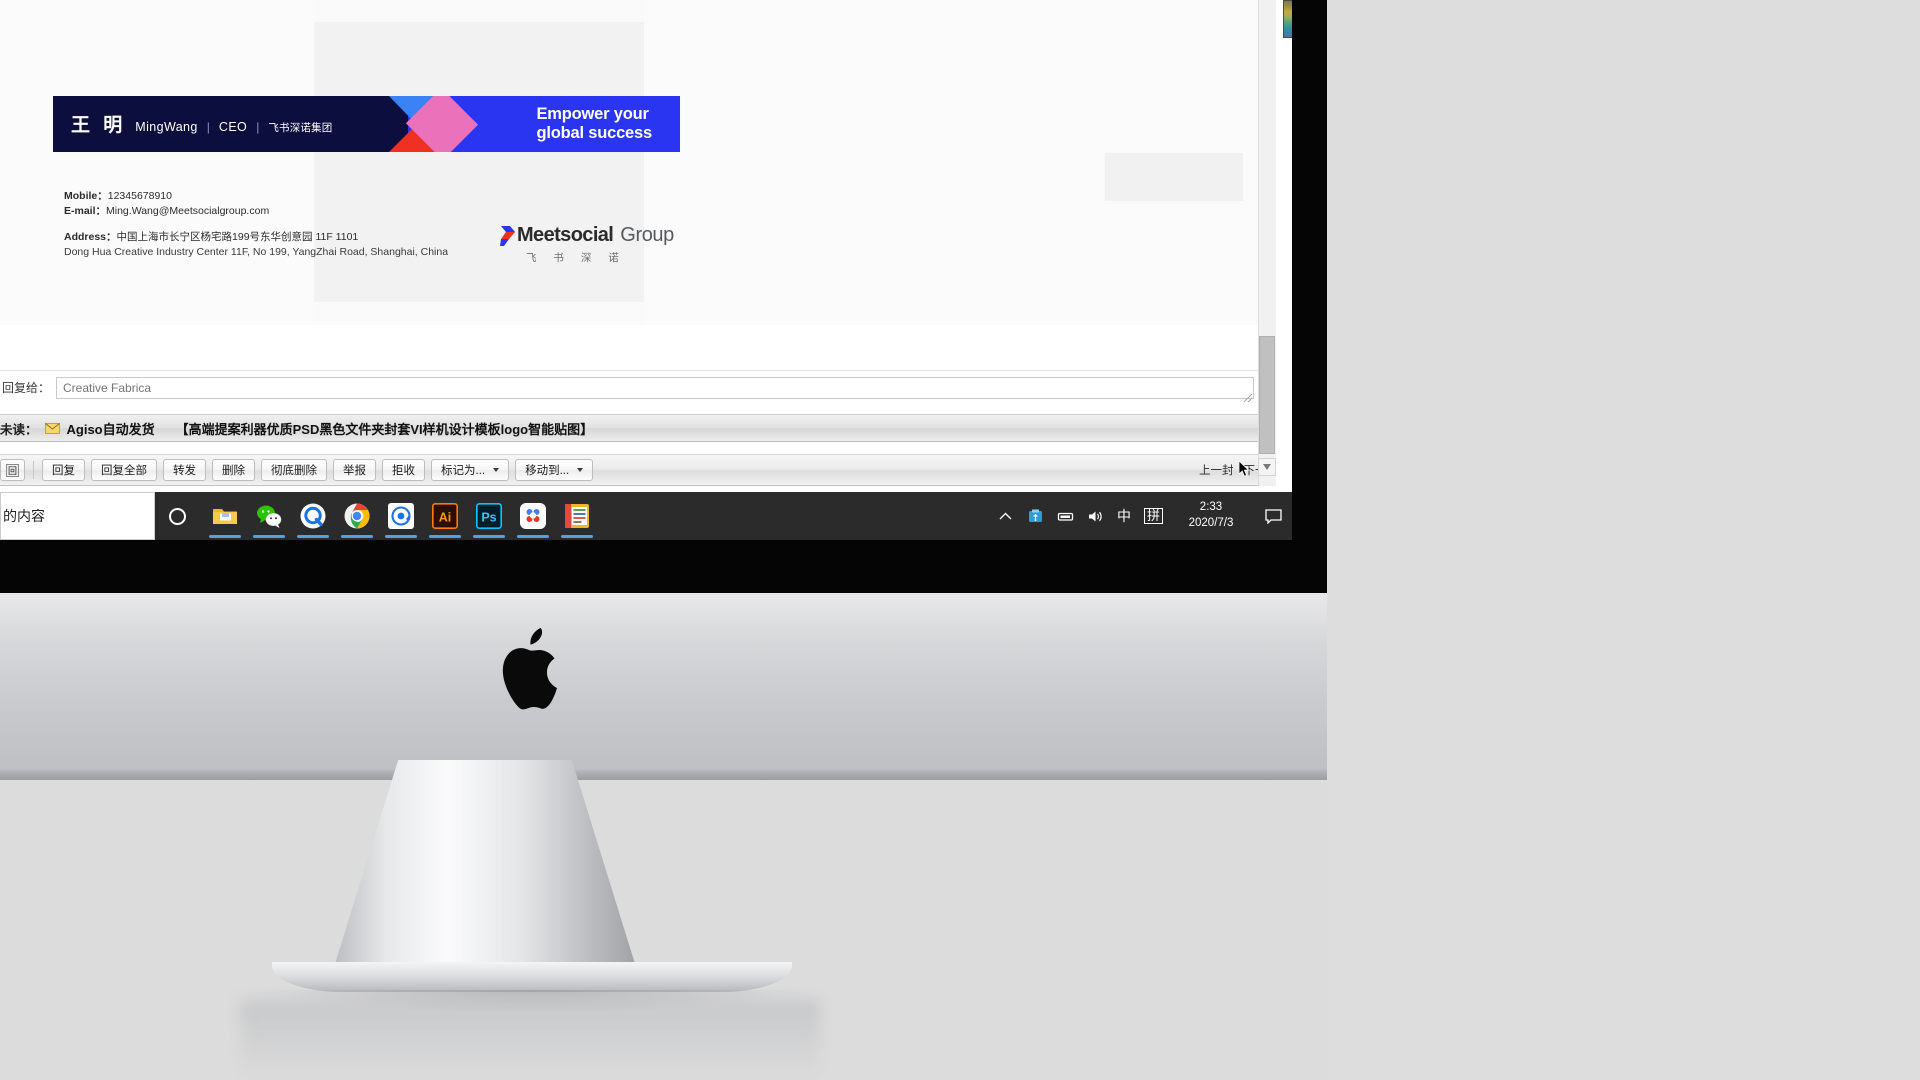 The image size is (1920, 1080). I want to click on qq-browser-glyph, so click(313, 516).